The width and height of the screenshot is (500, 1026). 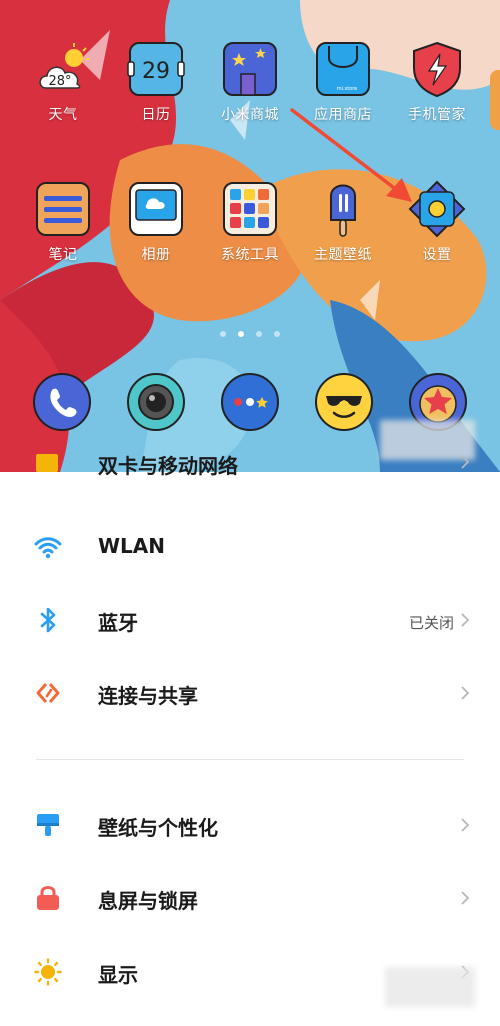 What do you see at coordinates (343, 255) in the screenshot?
I see `app-label: 主题壁纸` at bounding box center [343, 255].